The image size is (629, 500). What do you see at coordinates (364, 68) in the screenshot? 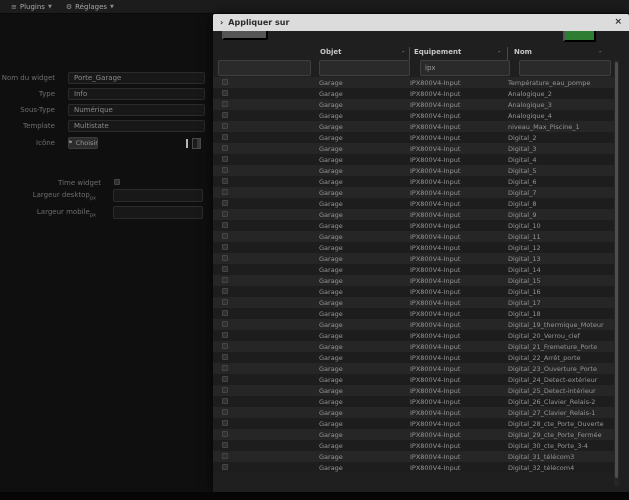
I see `objet-filter-input` at bounding box center [364, 68].